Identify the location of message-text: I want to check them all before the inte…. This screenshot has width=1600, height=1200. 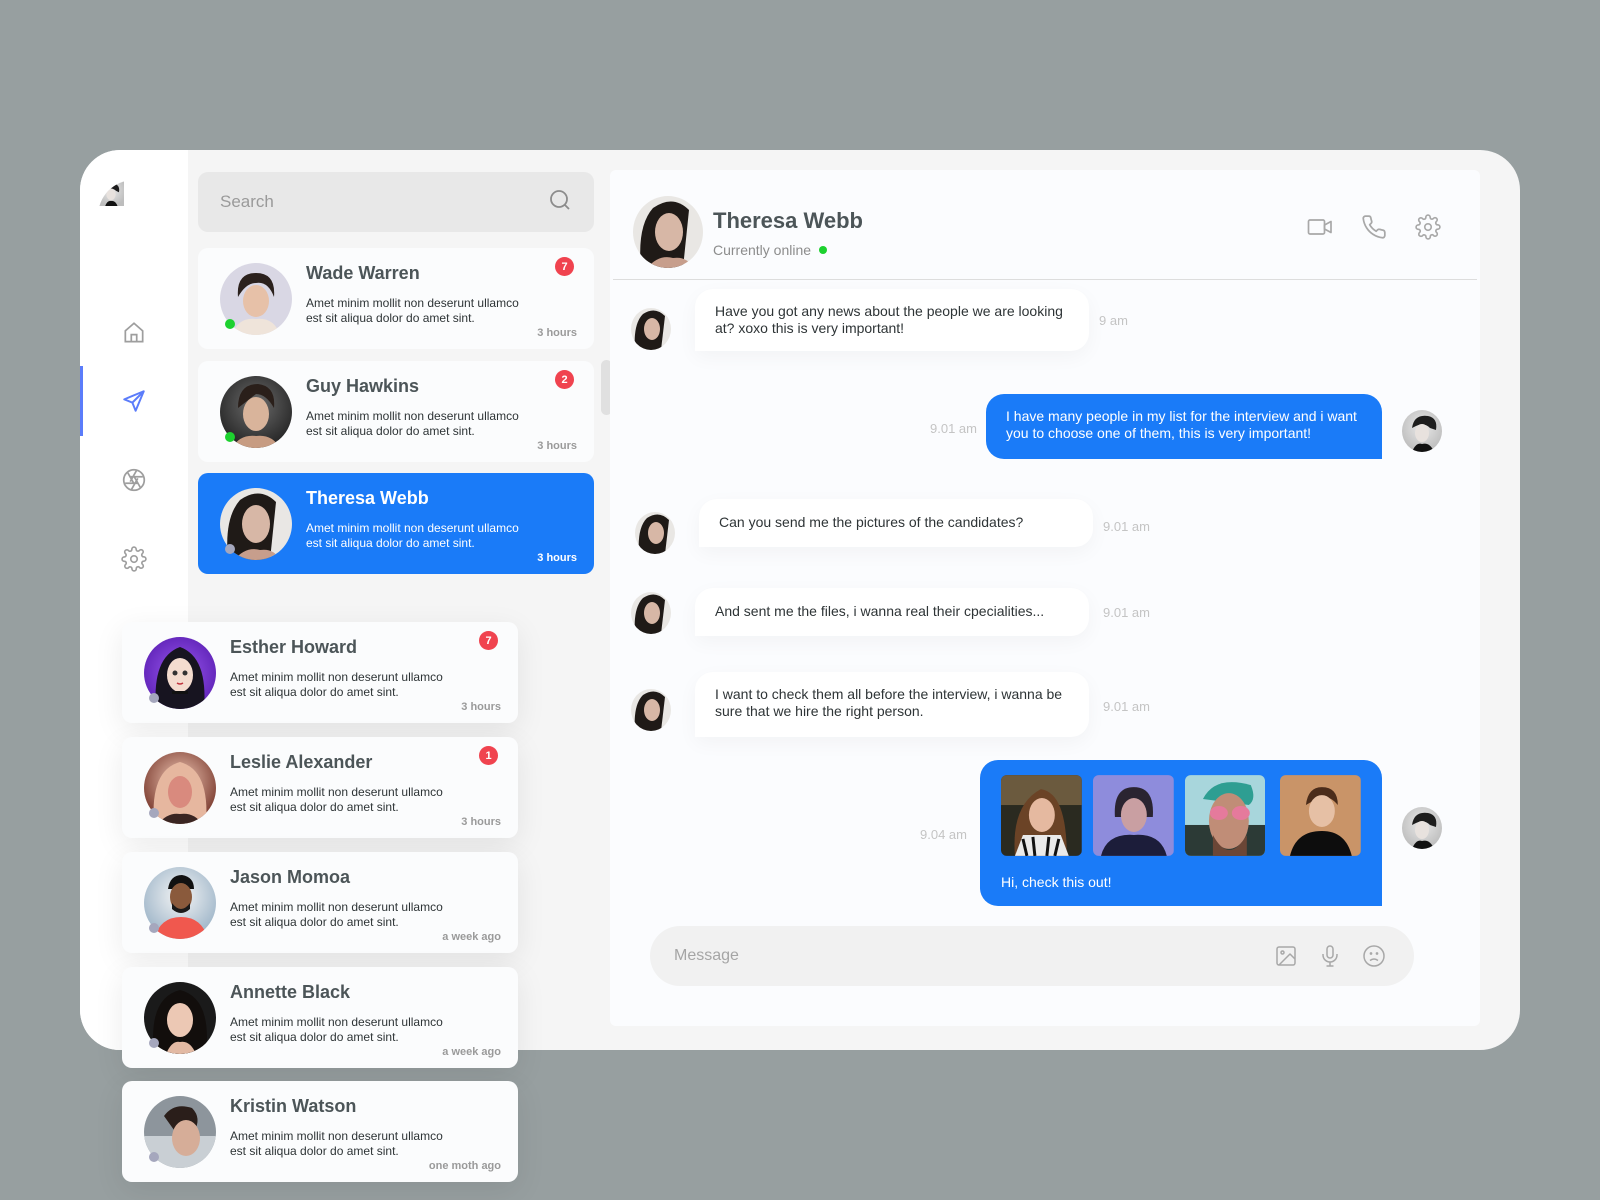
(889, 702).